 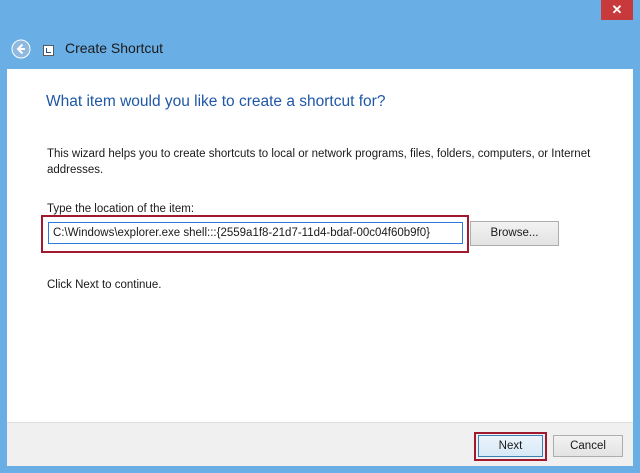 What do you see at coordinates (510, 446) in the screenshot?
I see `next-button: Next` at bounding box center [510, 446].